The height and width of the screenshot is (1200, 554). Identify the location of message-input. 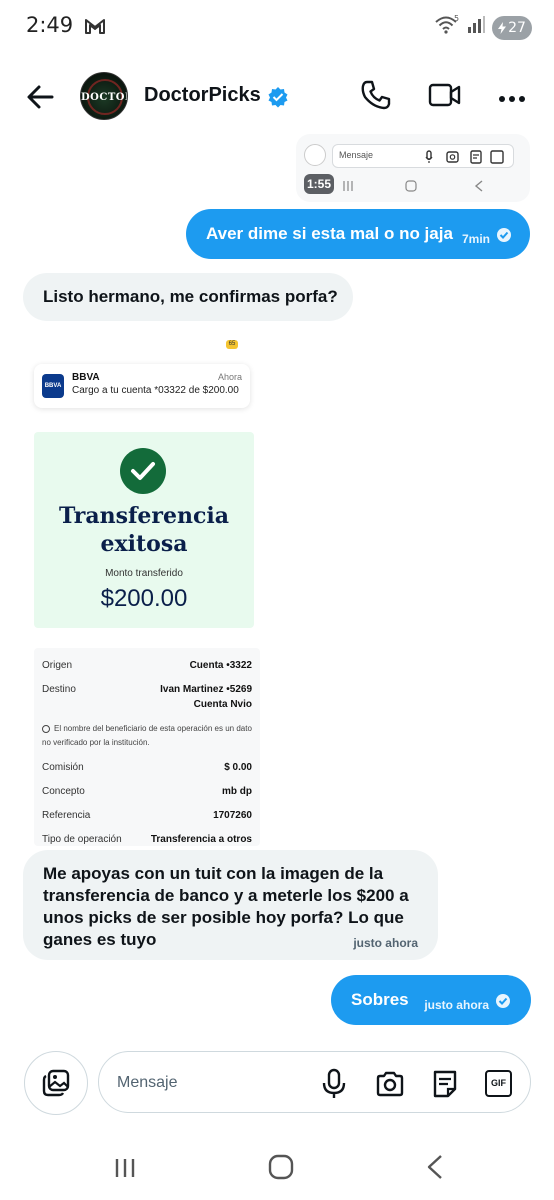
(207, 1083).